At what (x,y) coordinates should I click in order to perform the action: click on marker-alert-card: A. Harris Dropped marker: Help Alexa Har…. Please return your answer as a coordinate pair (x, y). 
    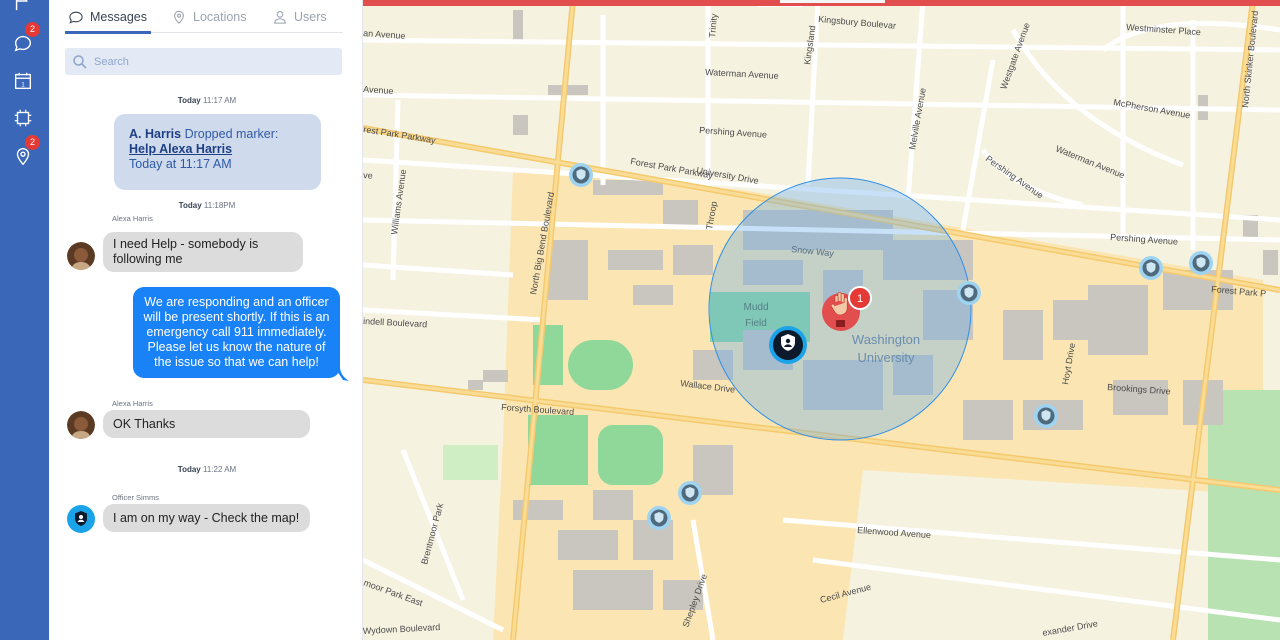
    Looking at the image, I should click on (217, 152).